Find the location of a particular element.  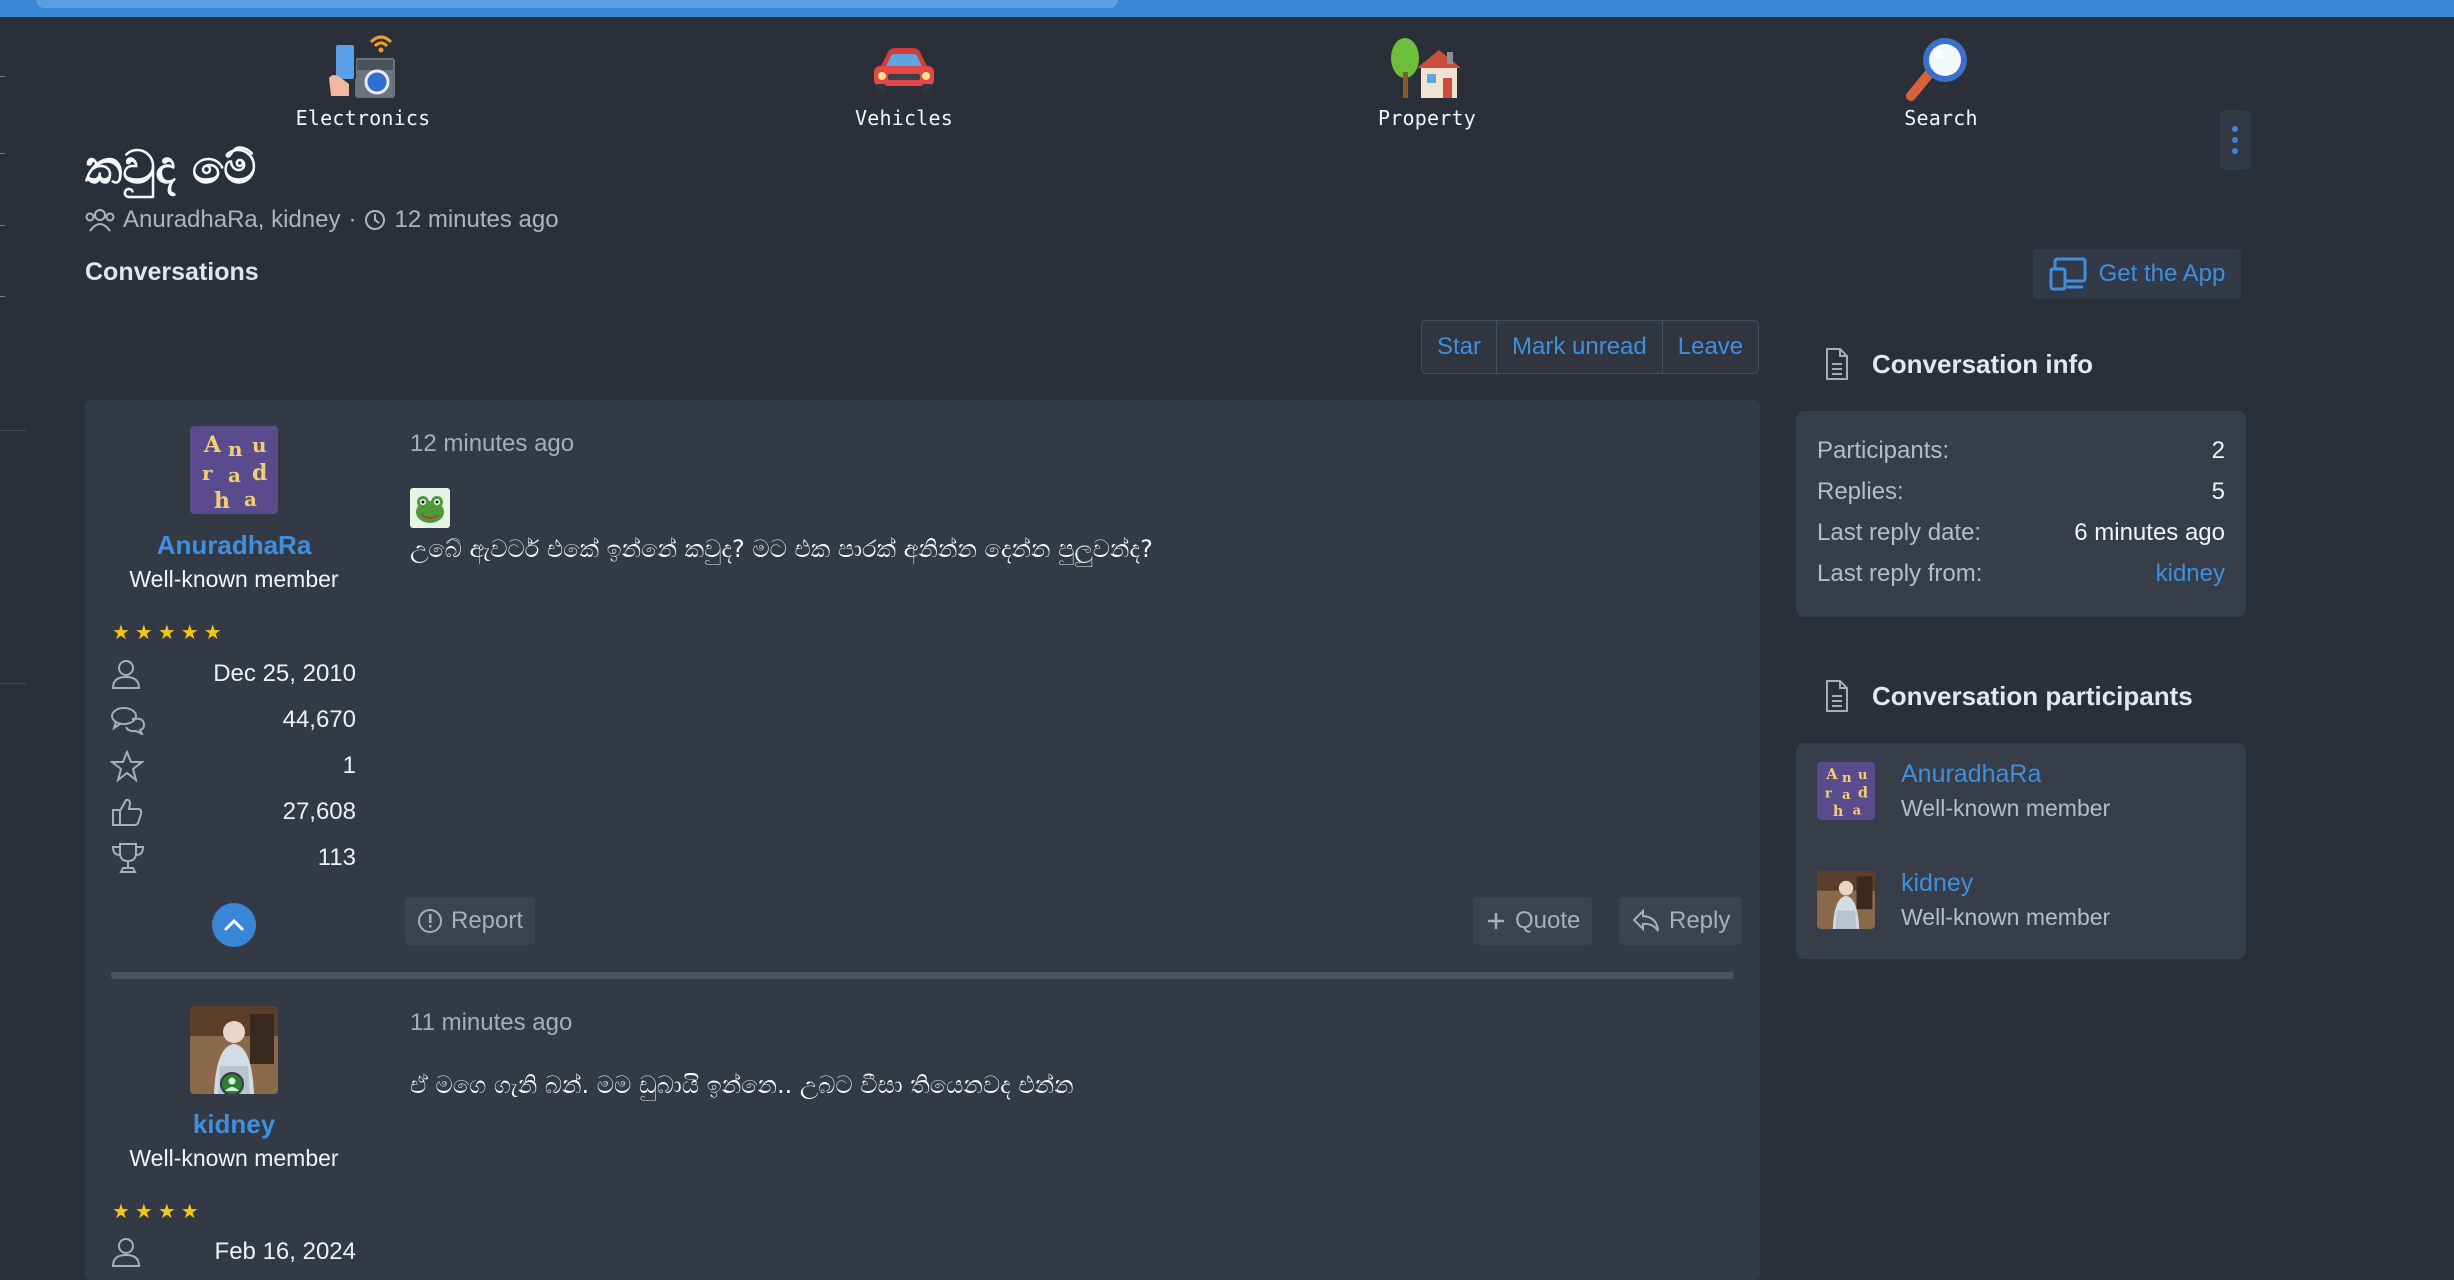

info-value: 2 is located at coordinates (2218, 450).